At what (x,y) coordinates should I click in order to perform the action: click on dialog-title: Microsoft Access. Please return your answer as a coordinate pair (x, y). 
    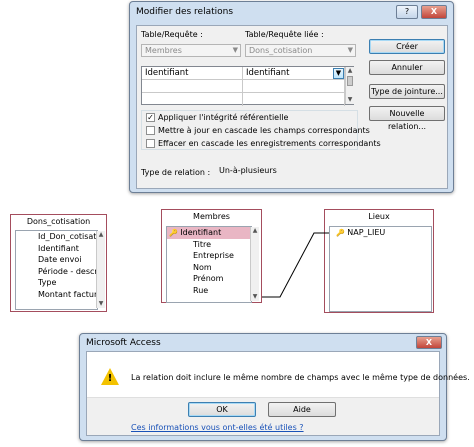
    Looking at the image, I should click on (123, 343).